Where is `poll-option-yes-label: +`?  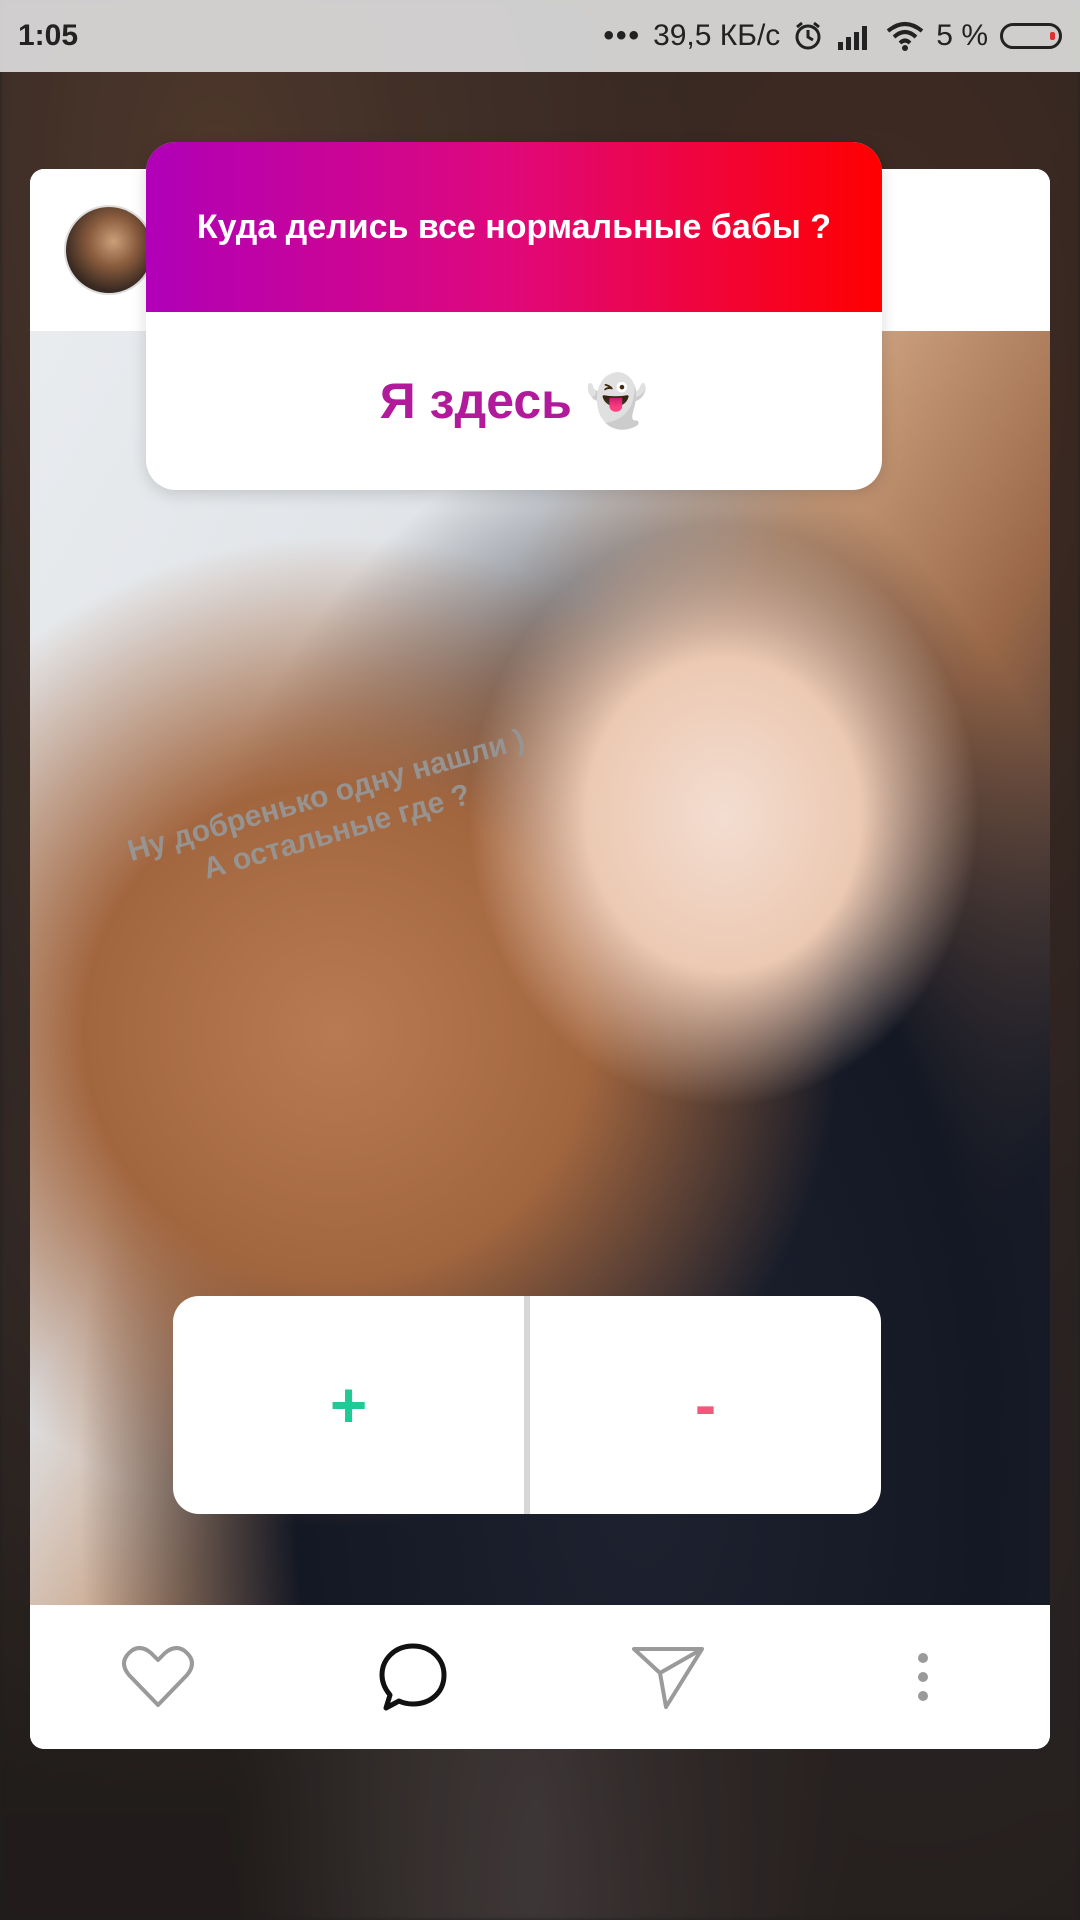 poll-option-yes-label: + is located at coordinates (348, 1405).